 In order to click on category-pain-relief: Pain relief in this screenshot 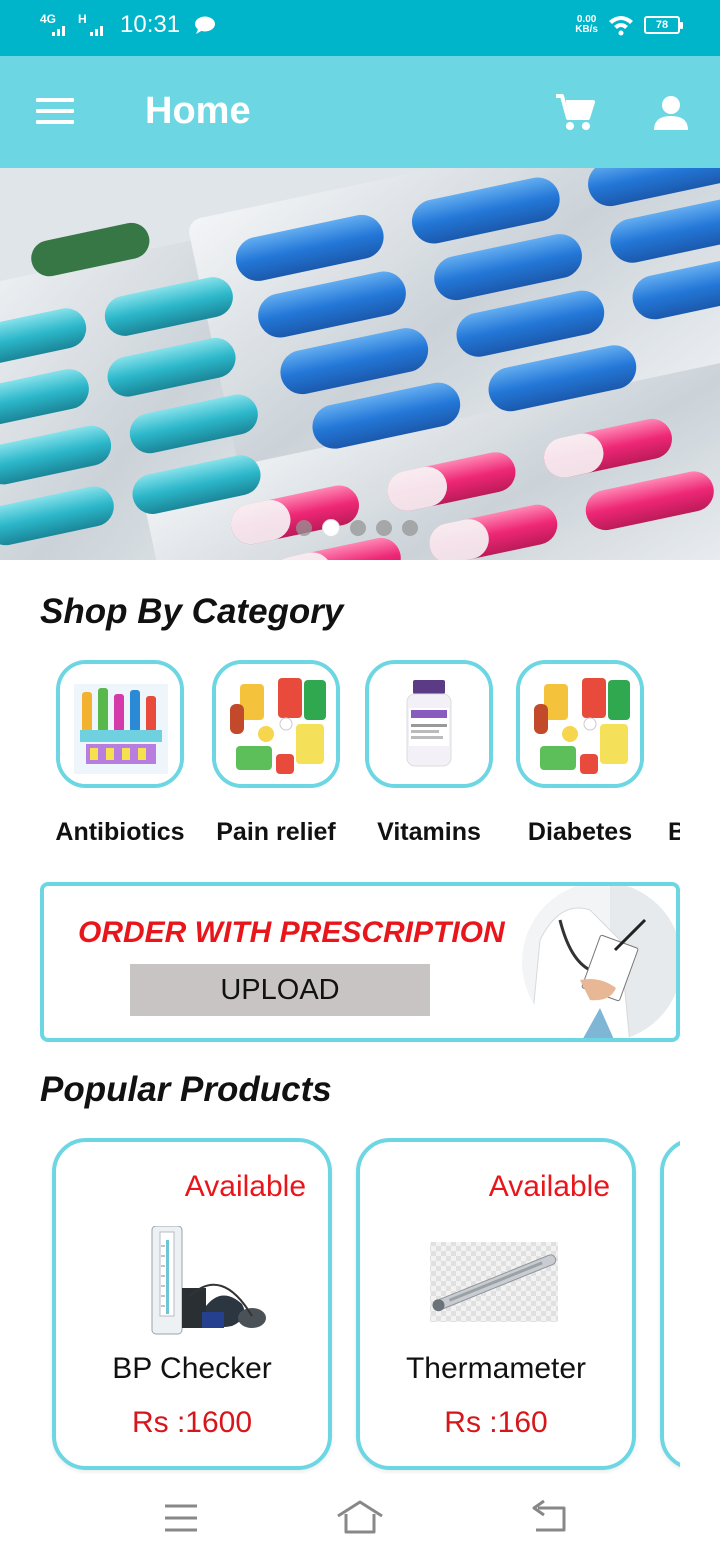, I will do `click(276, 753)`.